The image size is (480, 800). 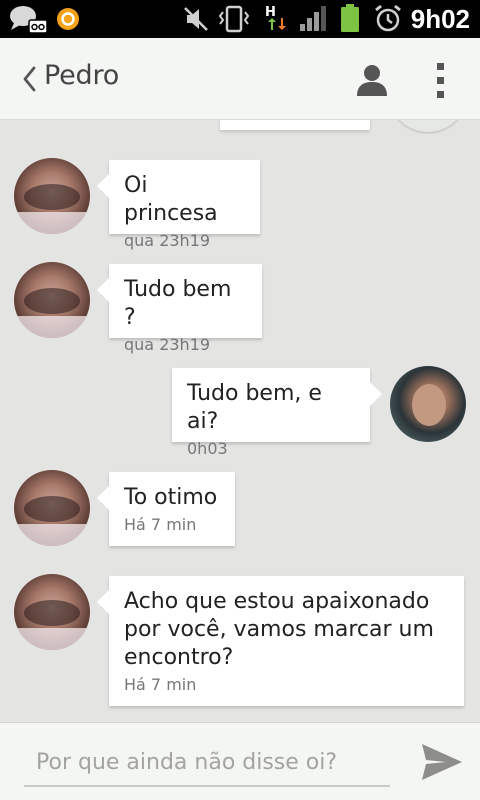 What do you see at coordinates (441, 80) in the screenshot?
I see `overflow-menu-icon` at bounding box center [441, 80].